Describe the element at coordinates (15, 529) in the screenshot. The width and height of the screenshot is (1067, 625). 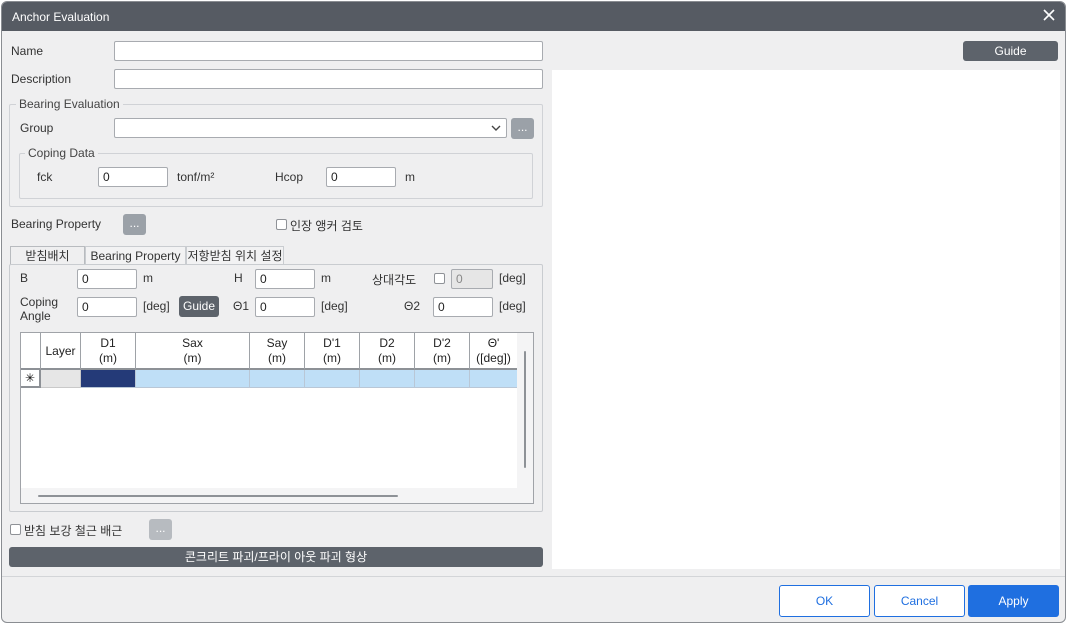
I see `bearing-rebar-checkbox` at that location.